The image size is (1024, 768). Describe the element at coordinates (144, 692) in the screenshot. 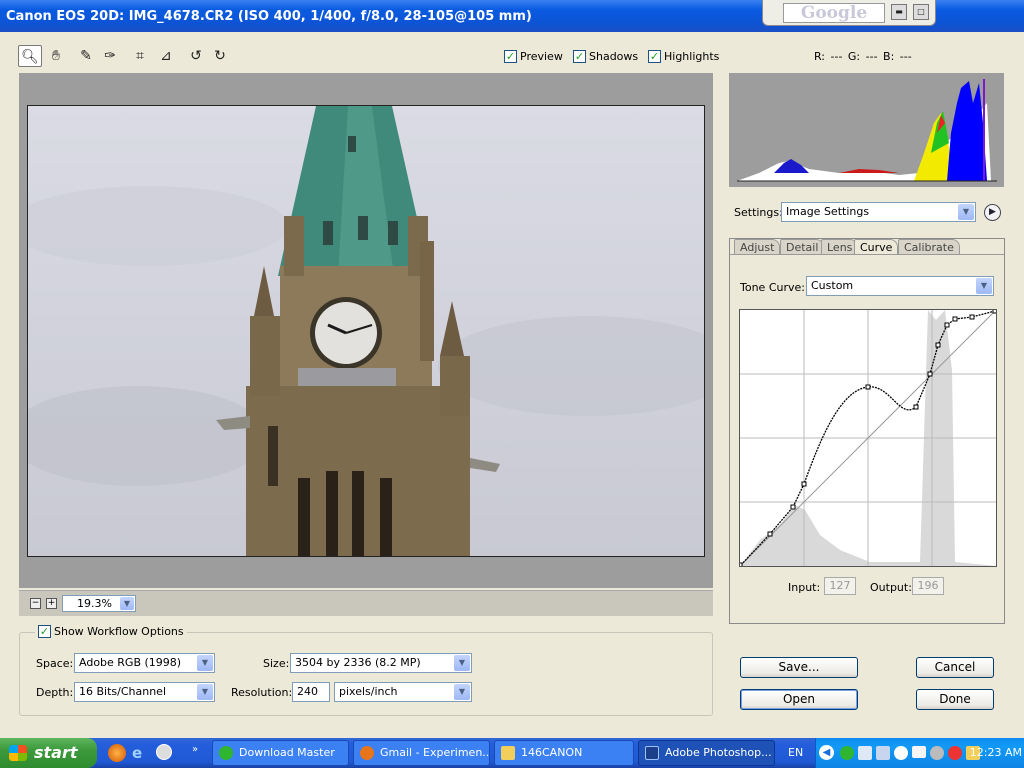

I see `depth-select: 16 Bits/Channel ▼` at that location.